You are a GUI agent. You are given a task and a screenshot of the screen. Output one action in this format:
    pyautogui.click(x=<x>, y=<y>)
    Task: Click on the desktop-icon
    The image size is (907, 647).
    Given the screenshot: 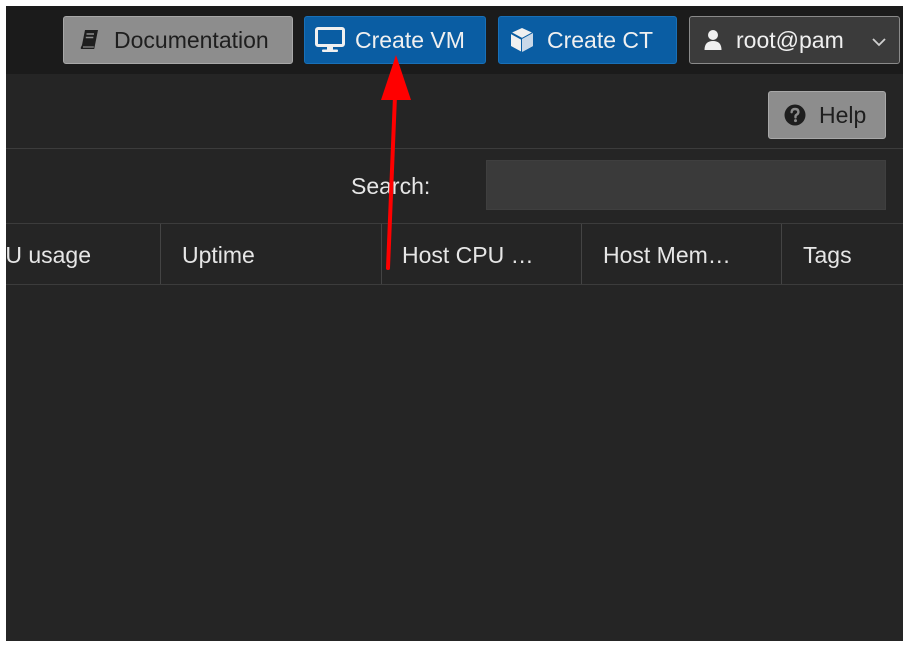 What is the action you would take?
    pyautogui.click(x=330, y=40)
    